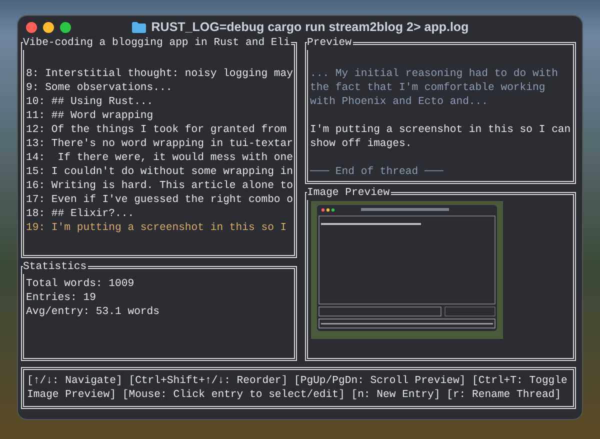 The width and height of the screenshot is (600, 439). What do you see at coordinates (159, 228) in the screenshot?
I see `entry-item: 19: I'm putting a screenshot in this so I` at bounding box center [159, 228].